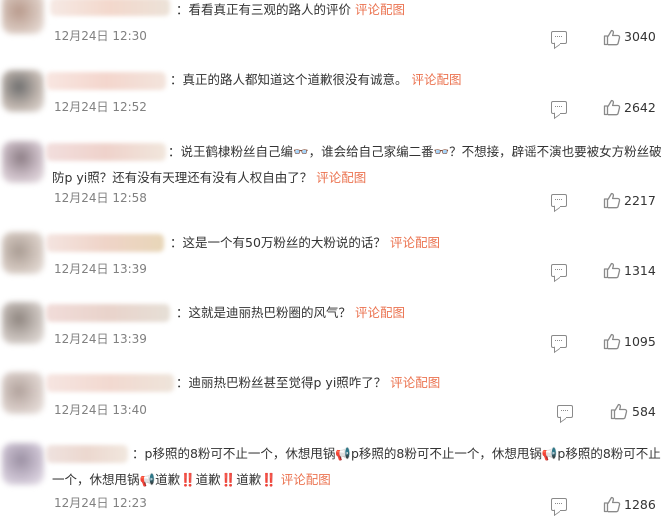  What do you see at coordinates (333, 30) in the screenshot?
I see `comment-item: ：看看真正有三观的路人的评价 评论配图 12月24日 12:30 3040` at bounding box center [333, 30].